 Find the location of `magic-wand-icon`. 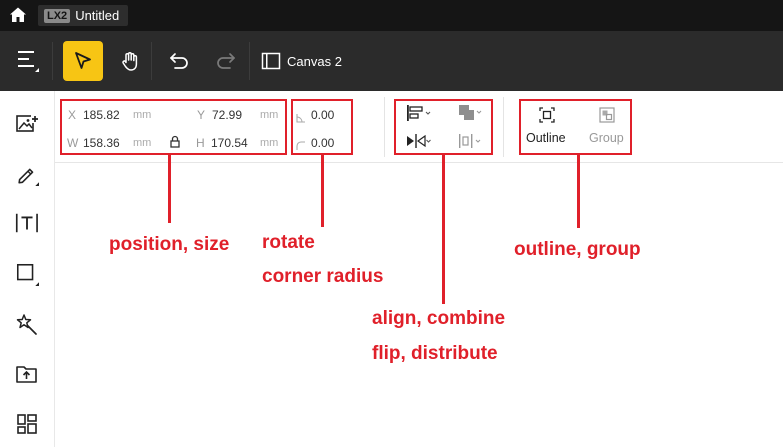

magic-wand-icon is located at coordinates (26, 324).